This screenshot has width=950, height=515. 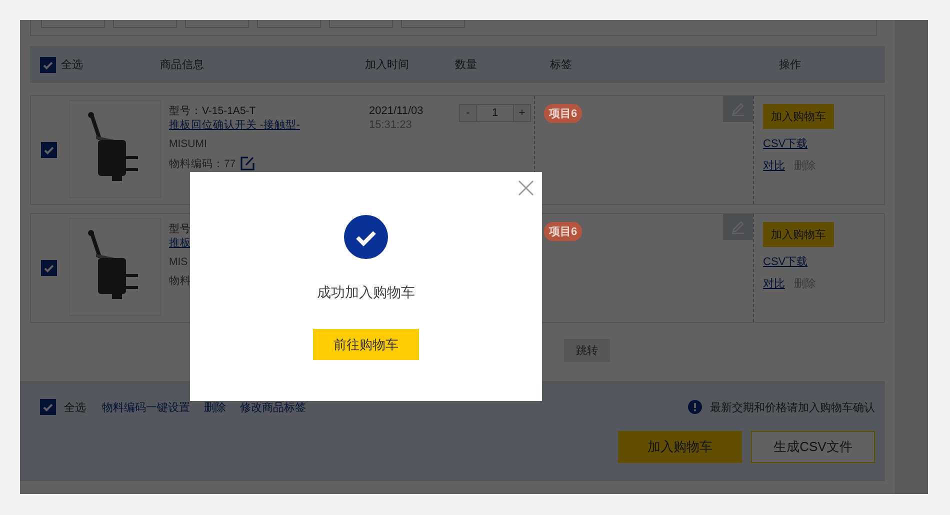 I want to click on footer-link: 物料编码一键设置, so click(x=146, y=407).